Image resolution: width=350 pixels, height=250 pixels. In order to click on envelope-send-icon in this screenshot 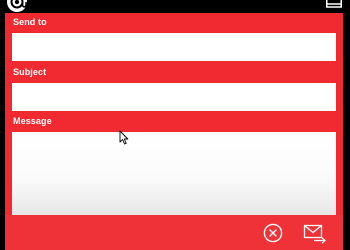, I will do `click(315, 233)`.